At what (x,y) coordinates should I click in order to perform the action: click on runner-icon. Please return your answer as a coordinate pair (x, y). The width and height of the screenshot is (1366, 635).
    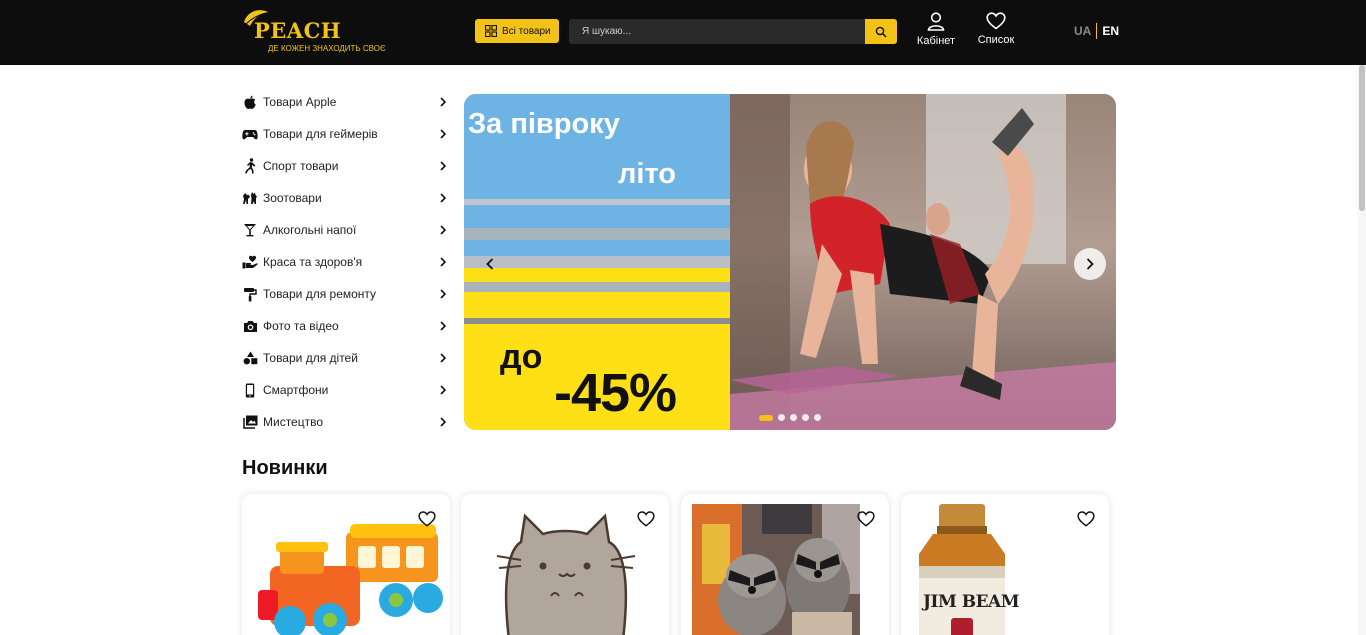
    Looking at the image, I should click on (250, 166).